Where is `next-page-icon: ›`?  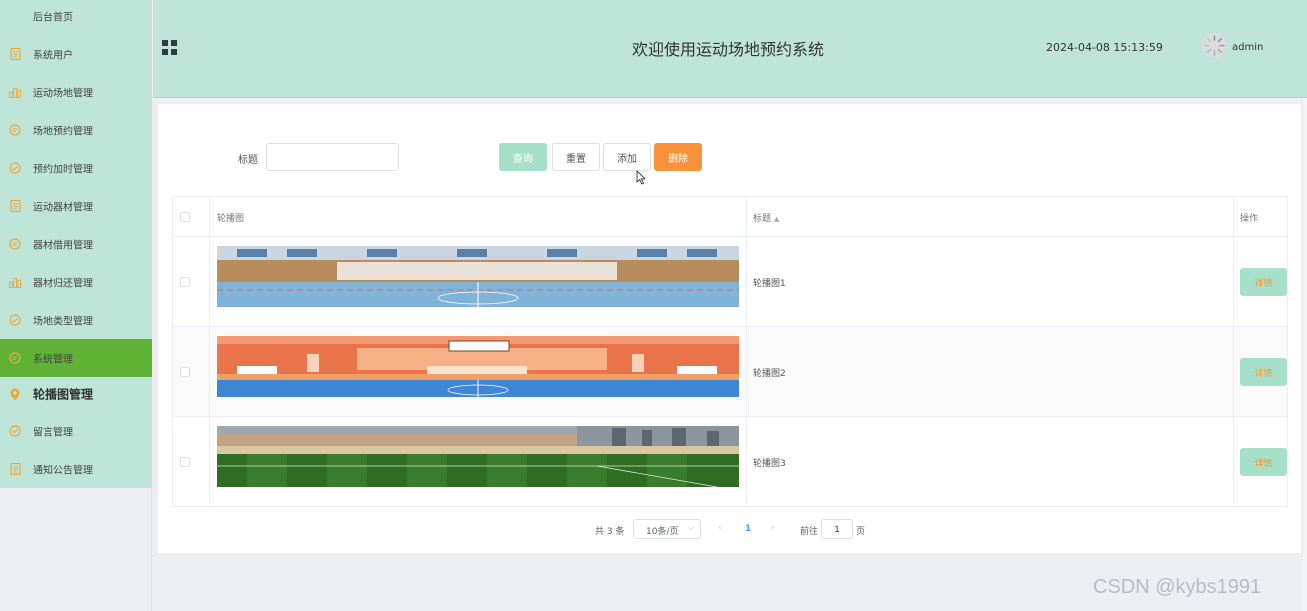 next-page-icon: › is located at coordinates (773, 528).